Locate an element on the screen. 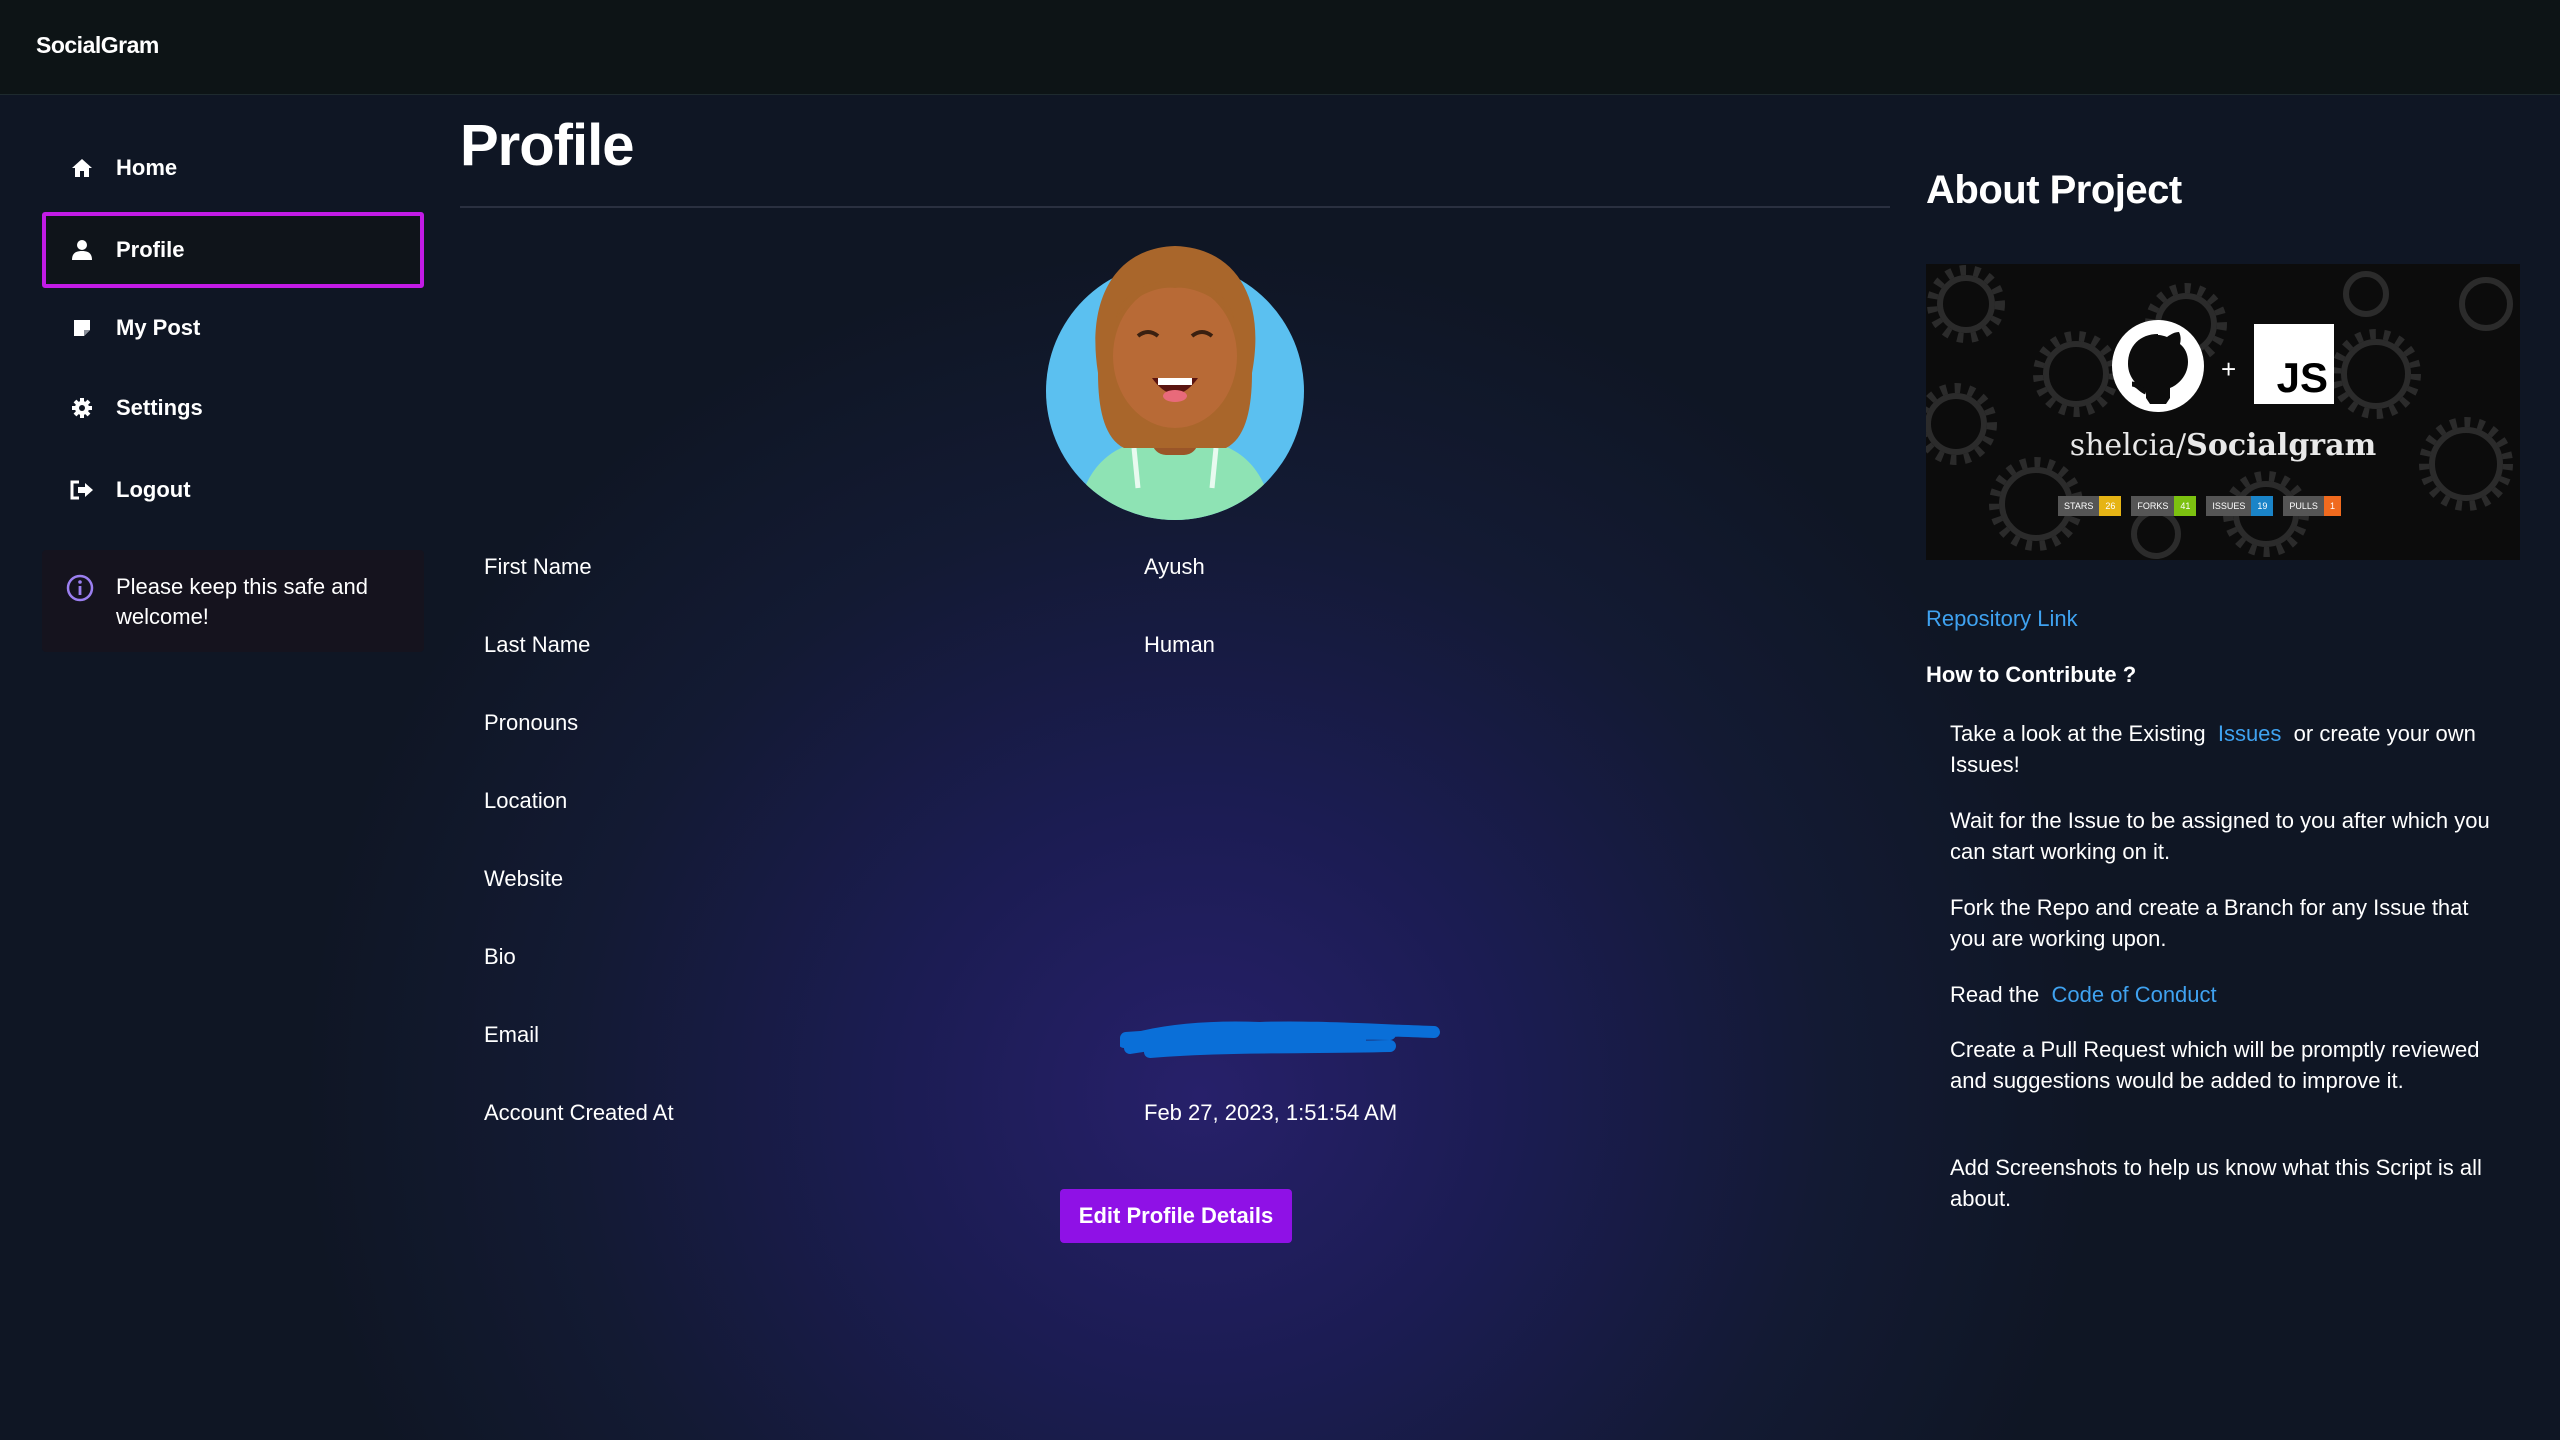 Image resolution: width=2560 pixels, height=1440 pixels. issues-link: Issues is located at coordinates (2250, 733).